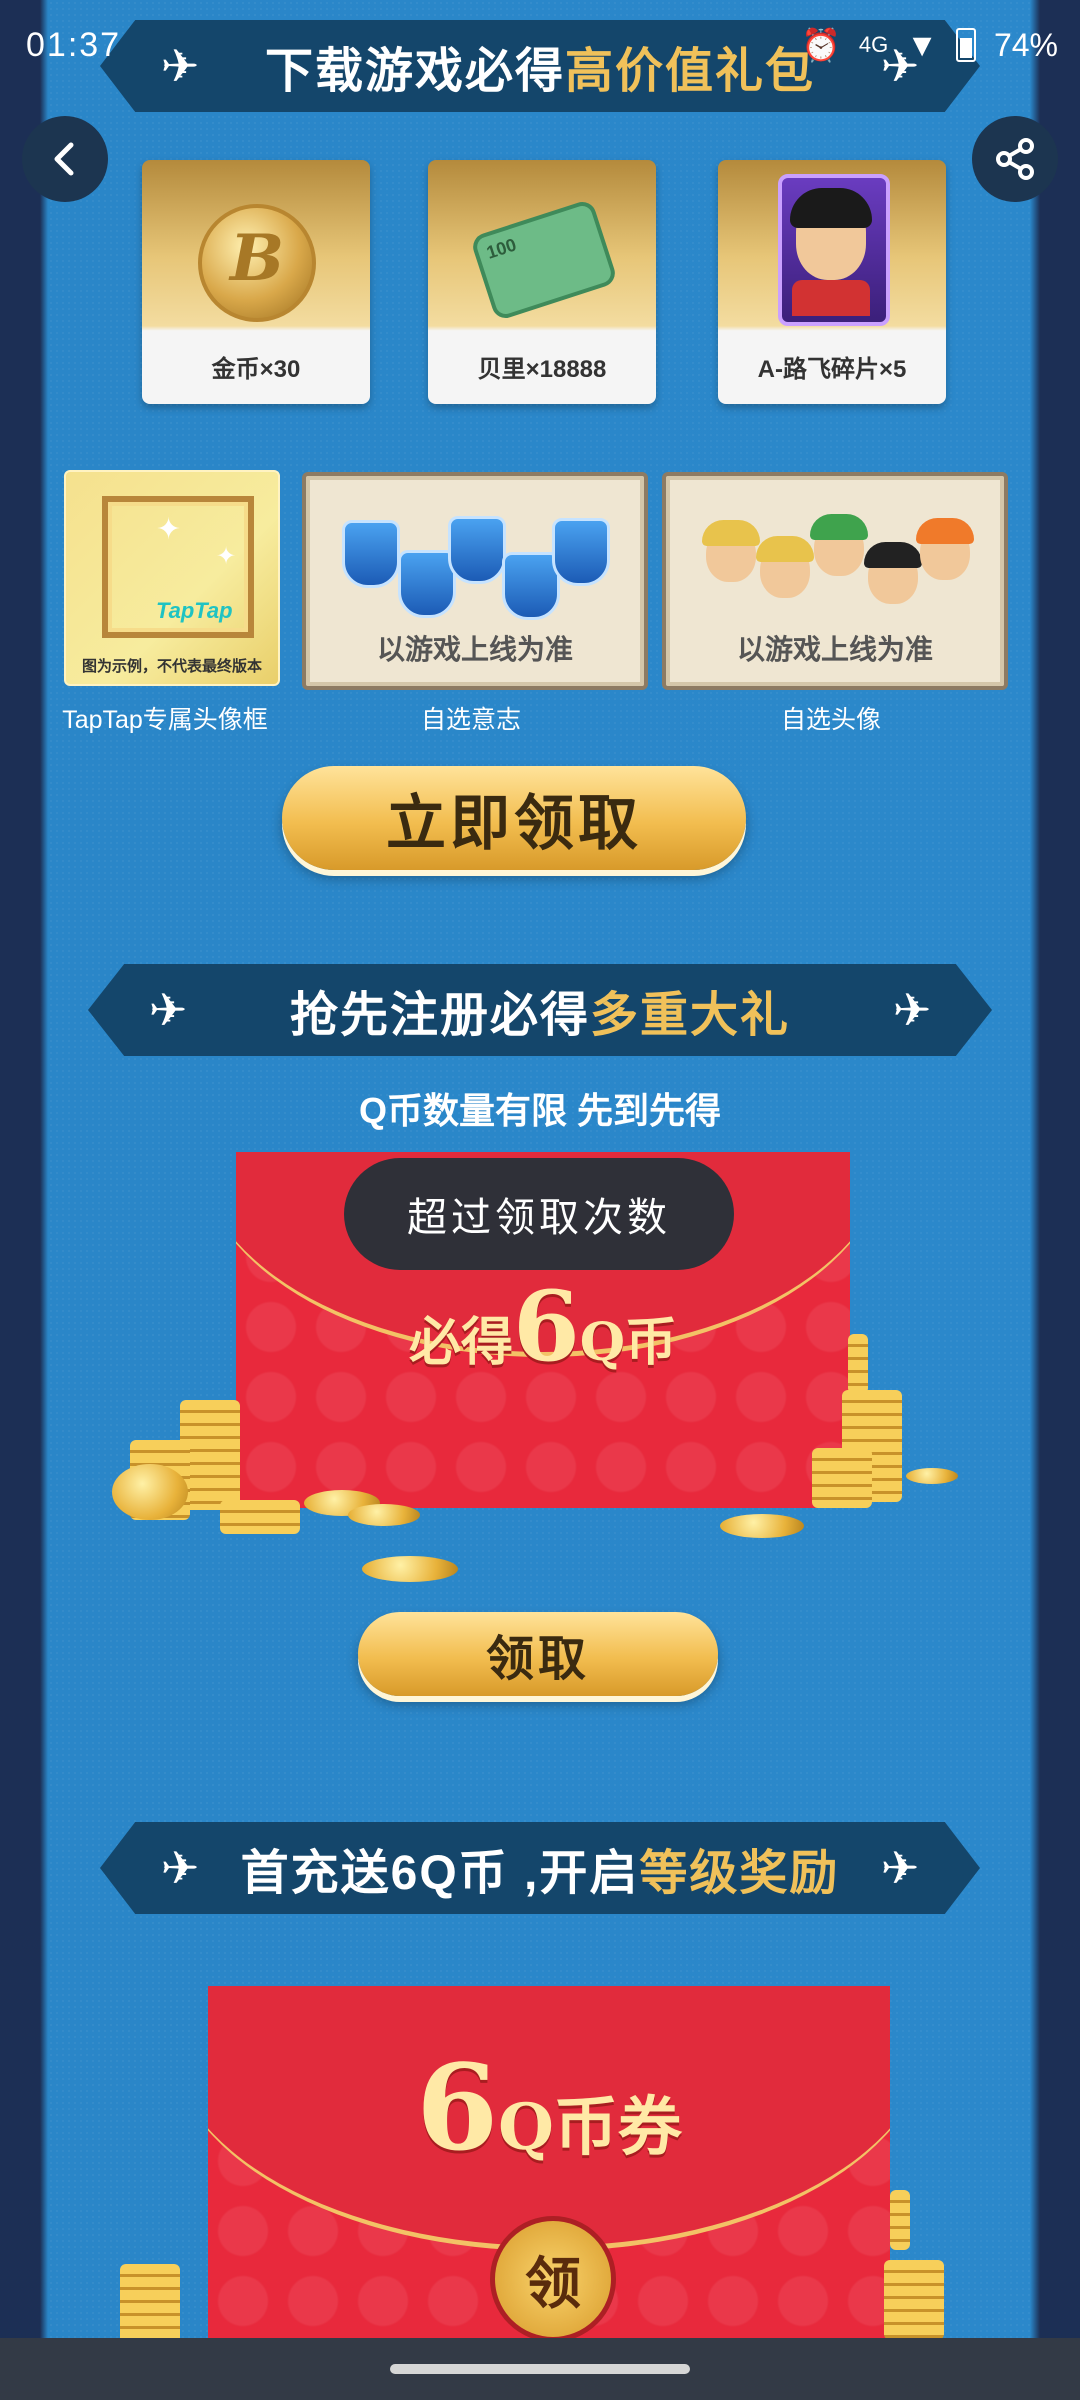 This screenshot has height=2400, width=1080. Describe the element at coordinates (540, 50) in the screenshot. I see `status-bar: 01:37 ⏰ 4G ▼ 74%` at that location.